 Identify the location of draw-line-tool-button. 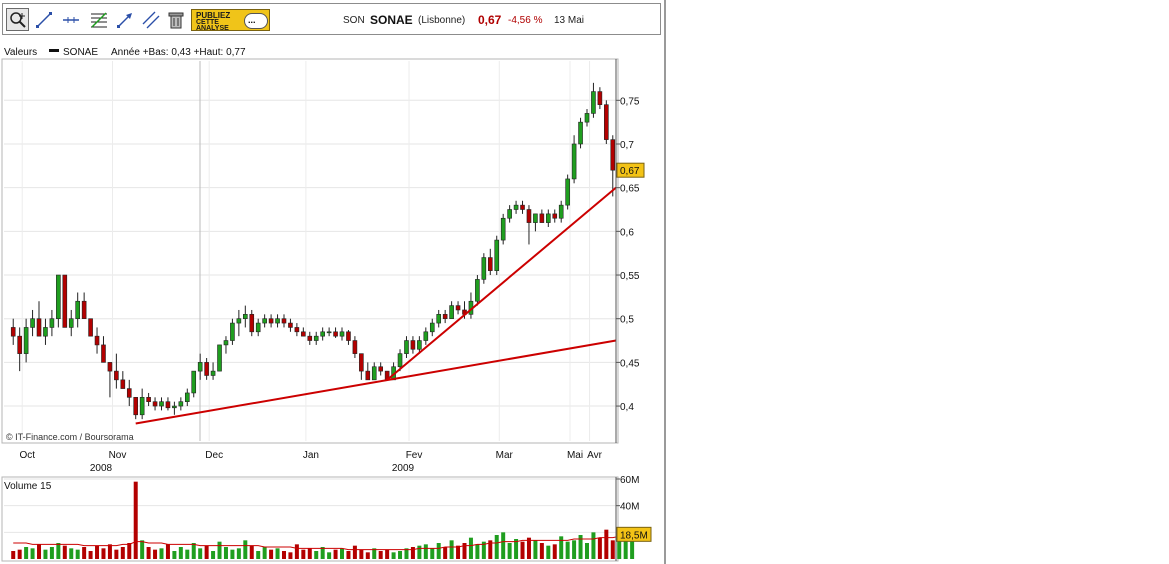
(43, 19).